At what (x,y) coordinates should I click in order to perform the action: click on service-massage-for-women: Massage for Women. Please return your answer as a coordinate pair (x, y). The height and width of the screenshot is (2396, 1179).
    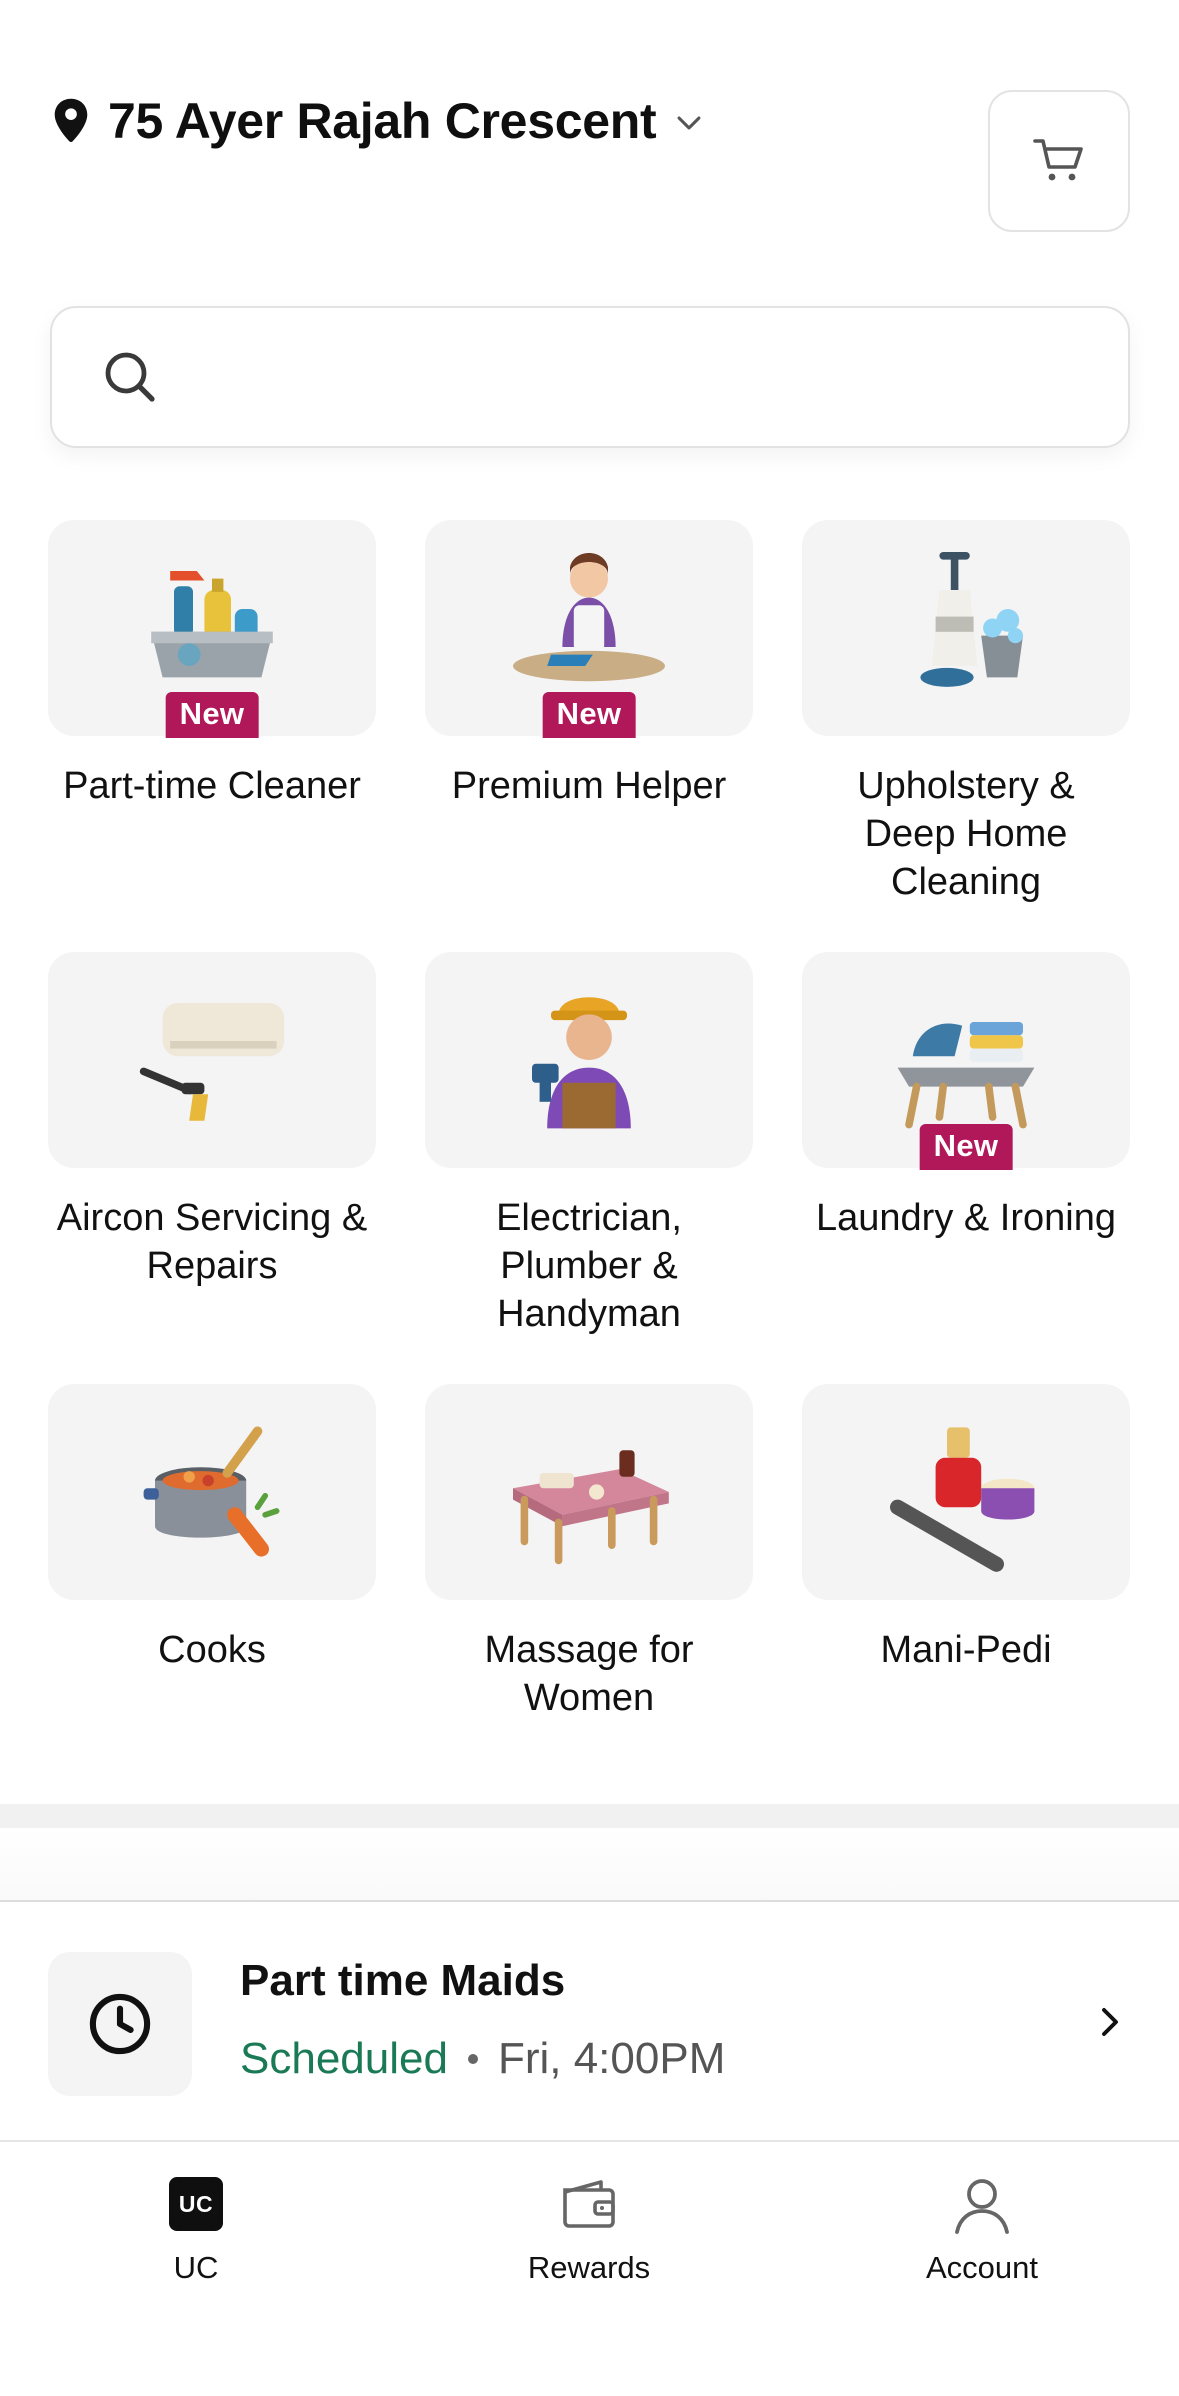
    Looking at the image, I should click on (589, 1553).